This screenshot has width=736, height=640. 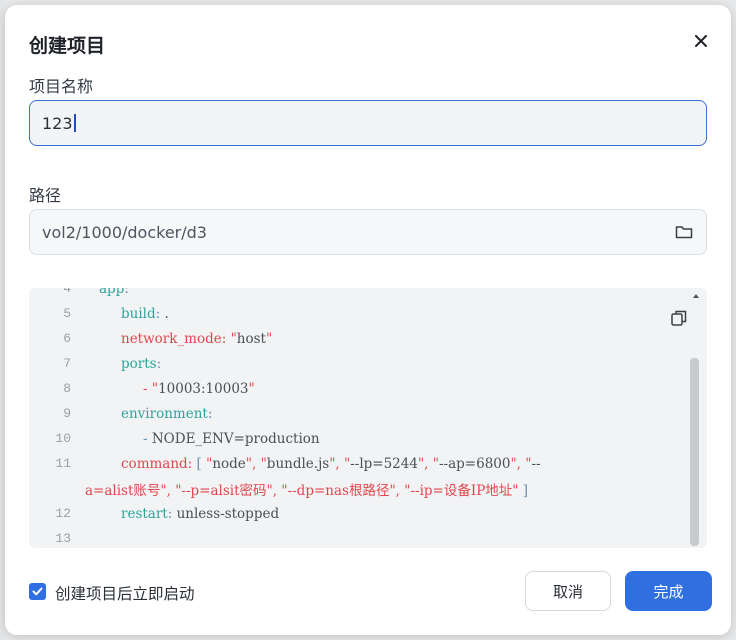 I want to click on autostart-checkbox, so click(x=37, y=591).